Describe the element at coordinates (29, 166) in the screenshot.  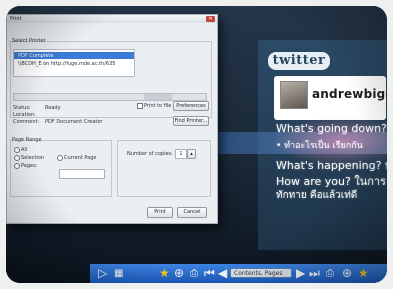
I see `range-pages-label: Pages:` at that location.